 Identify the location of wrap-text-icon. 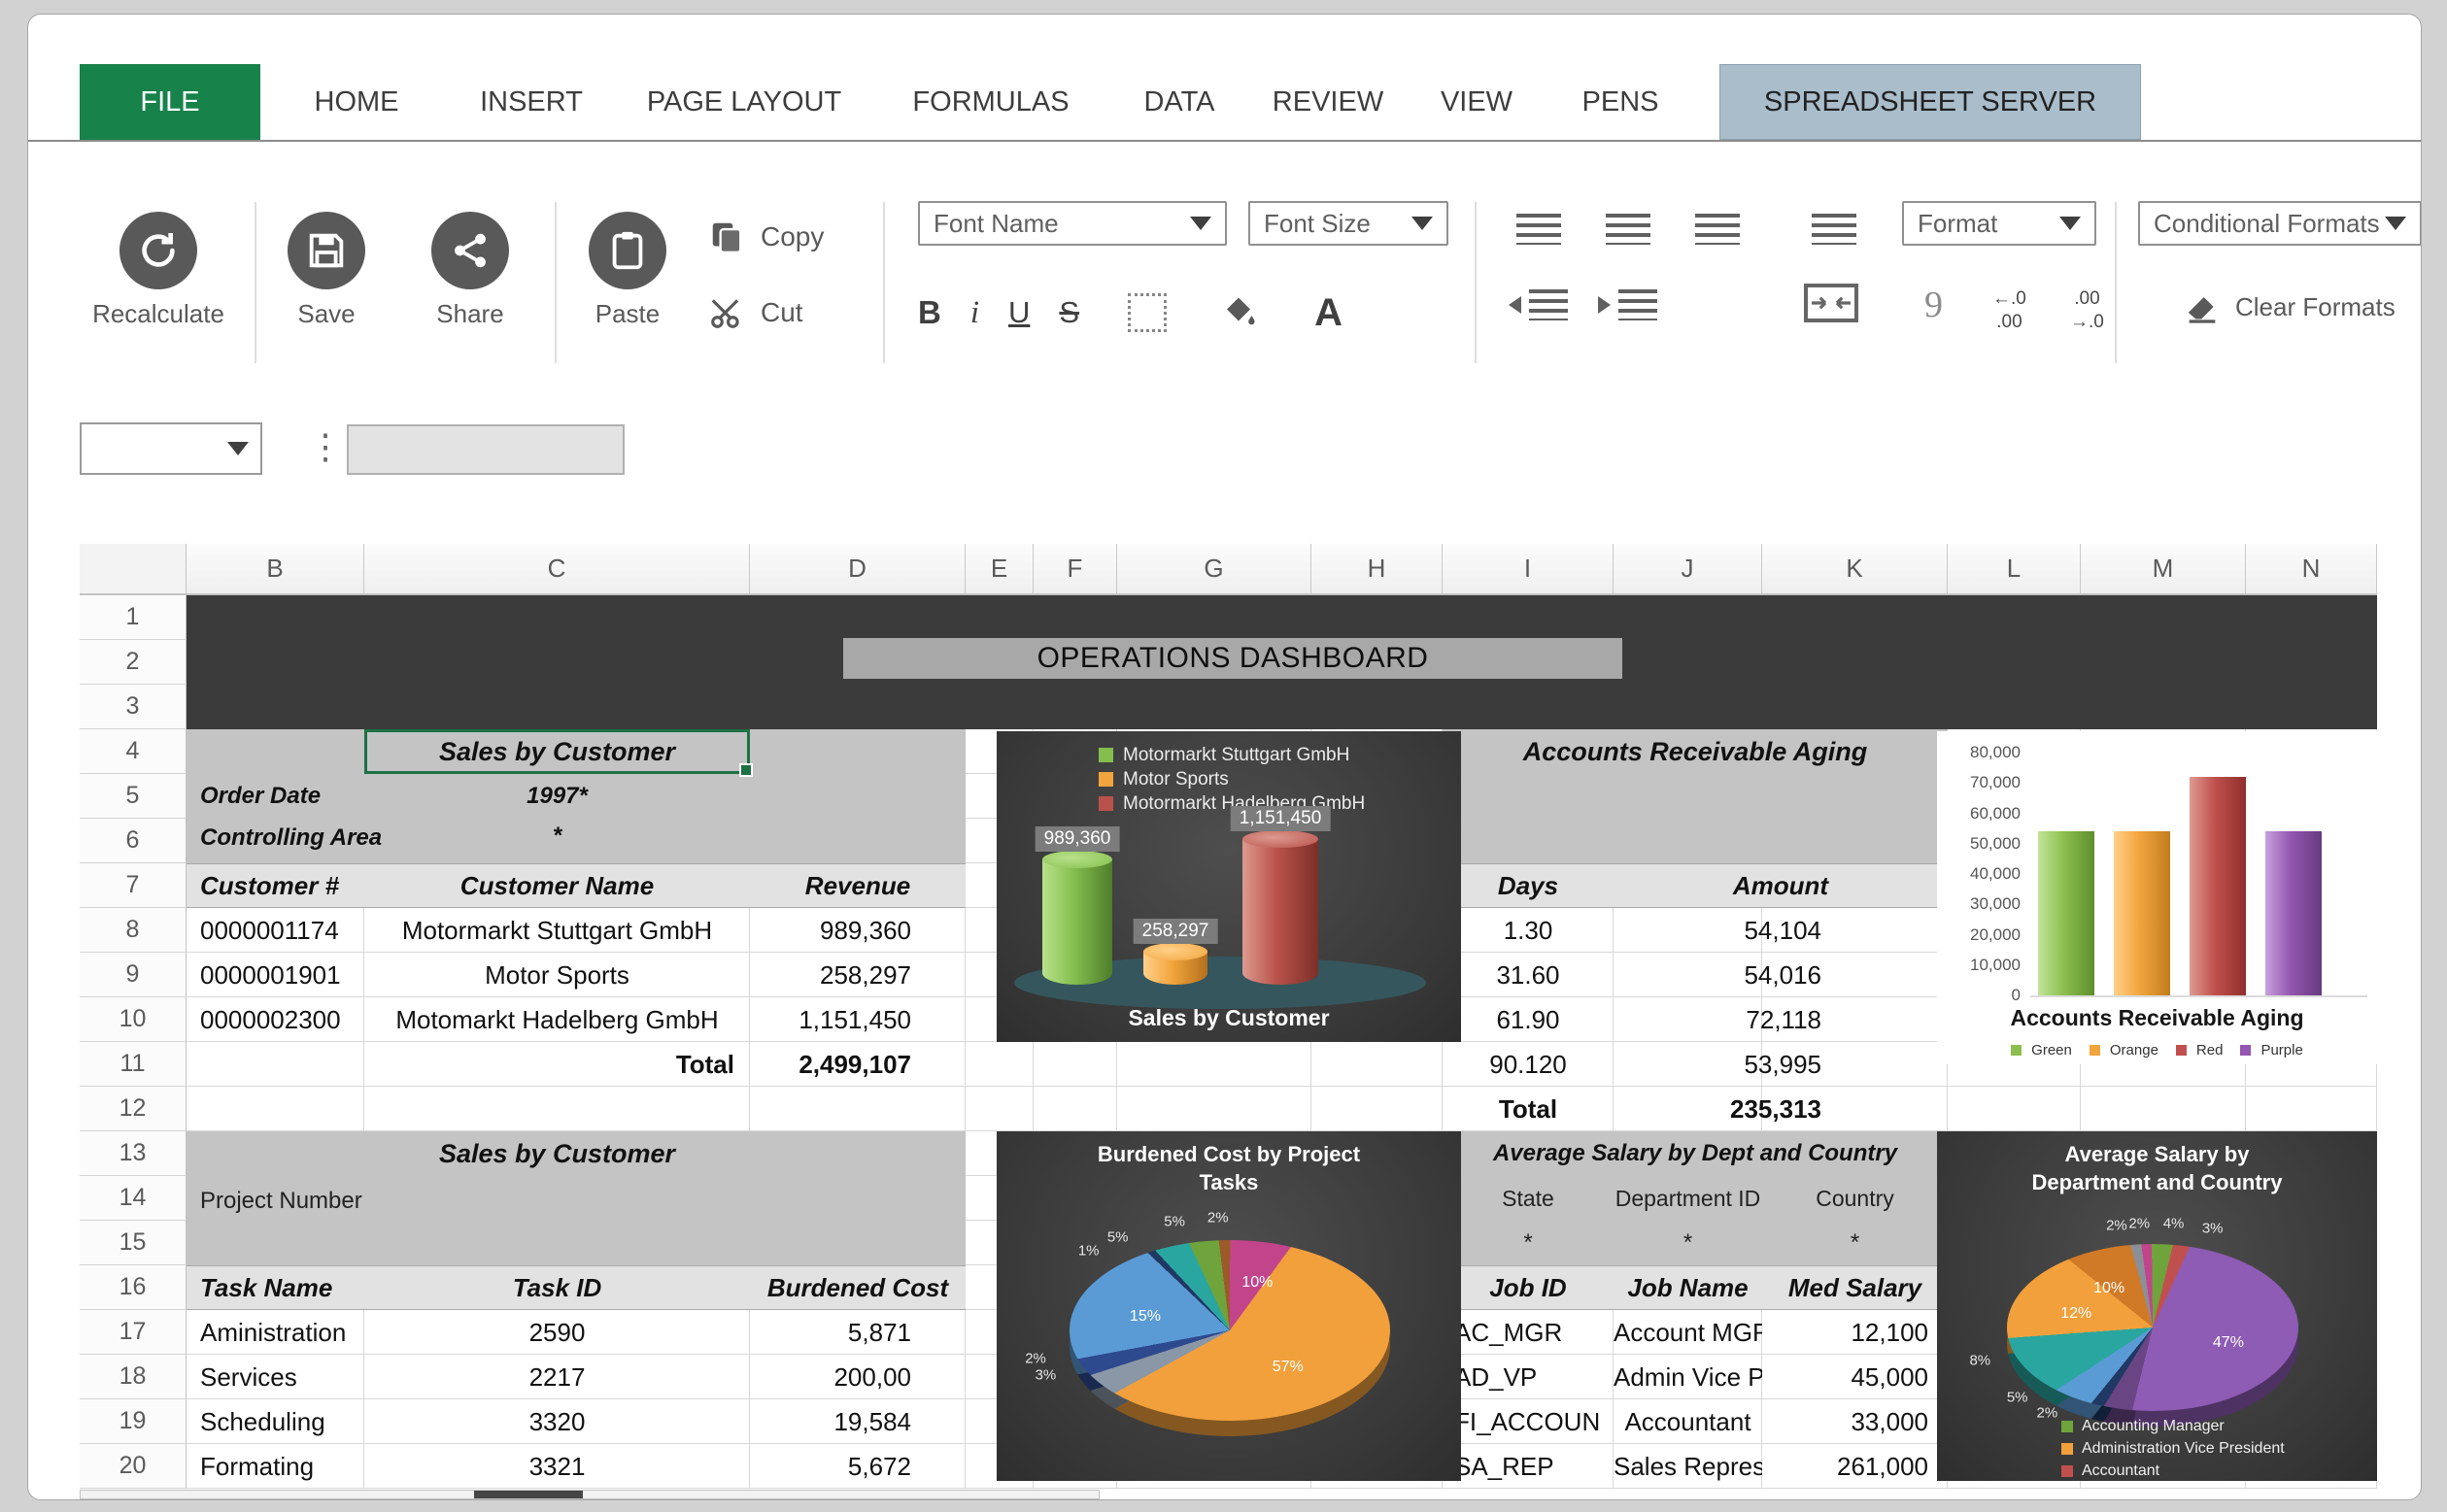
(1834, 229).